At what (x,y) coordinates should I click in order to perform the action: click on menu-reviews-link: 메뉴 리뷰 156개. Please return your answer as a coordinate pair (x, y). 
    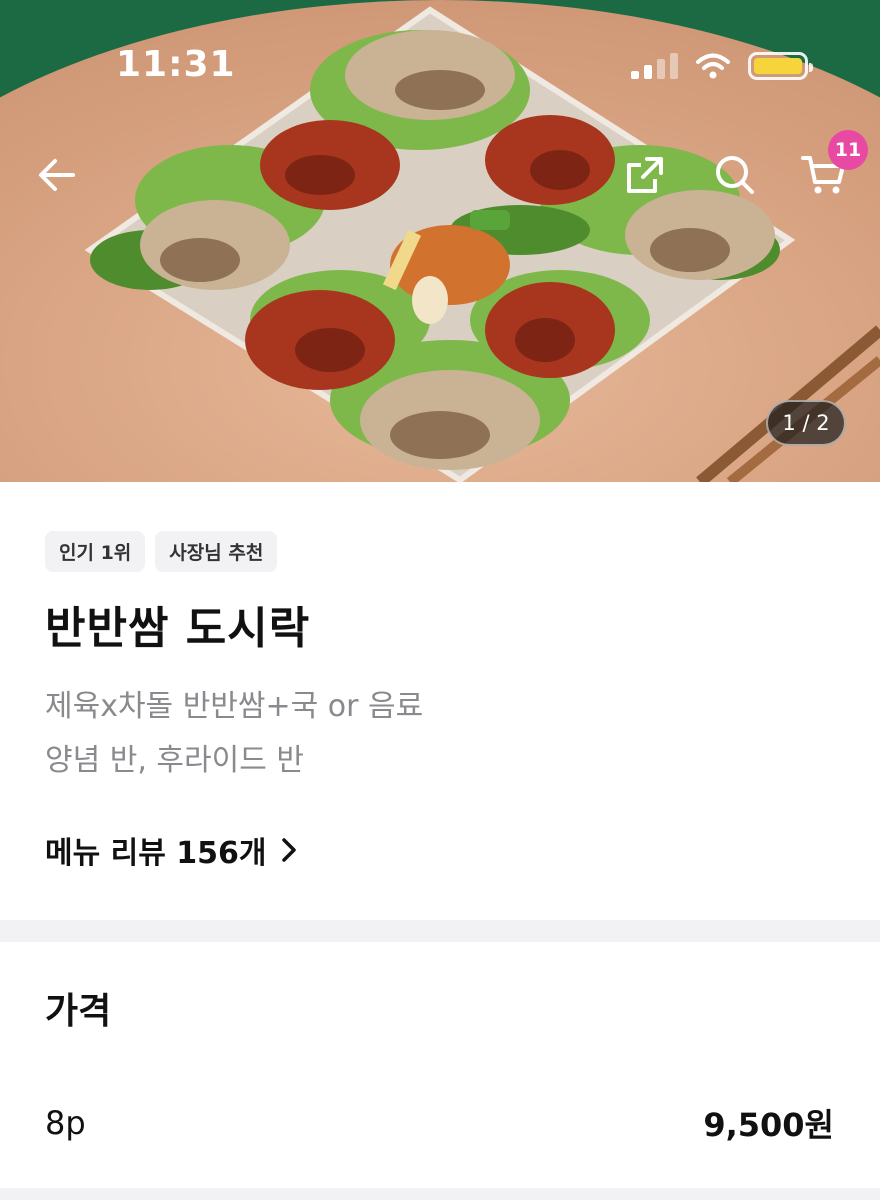
    Looking at the image, I should click on (171, 850).